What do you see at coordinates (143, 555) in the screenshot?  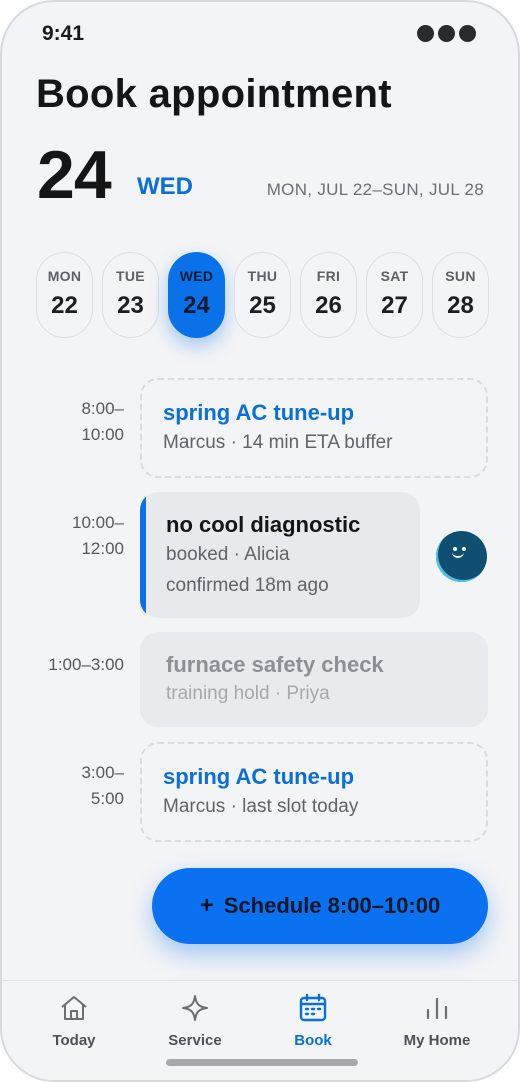 I see `booked-indicator-bar` at bounding box center [143, 555].